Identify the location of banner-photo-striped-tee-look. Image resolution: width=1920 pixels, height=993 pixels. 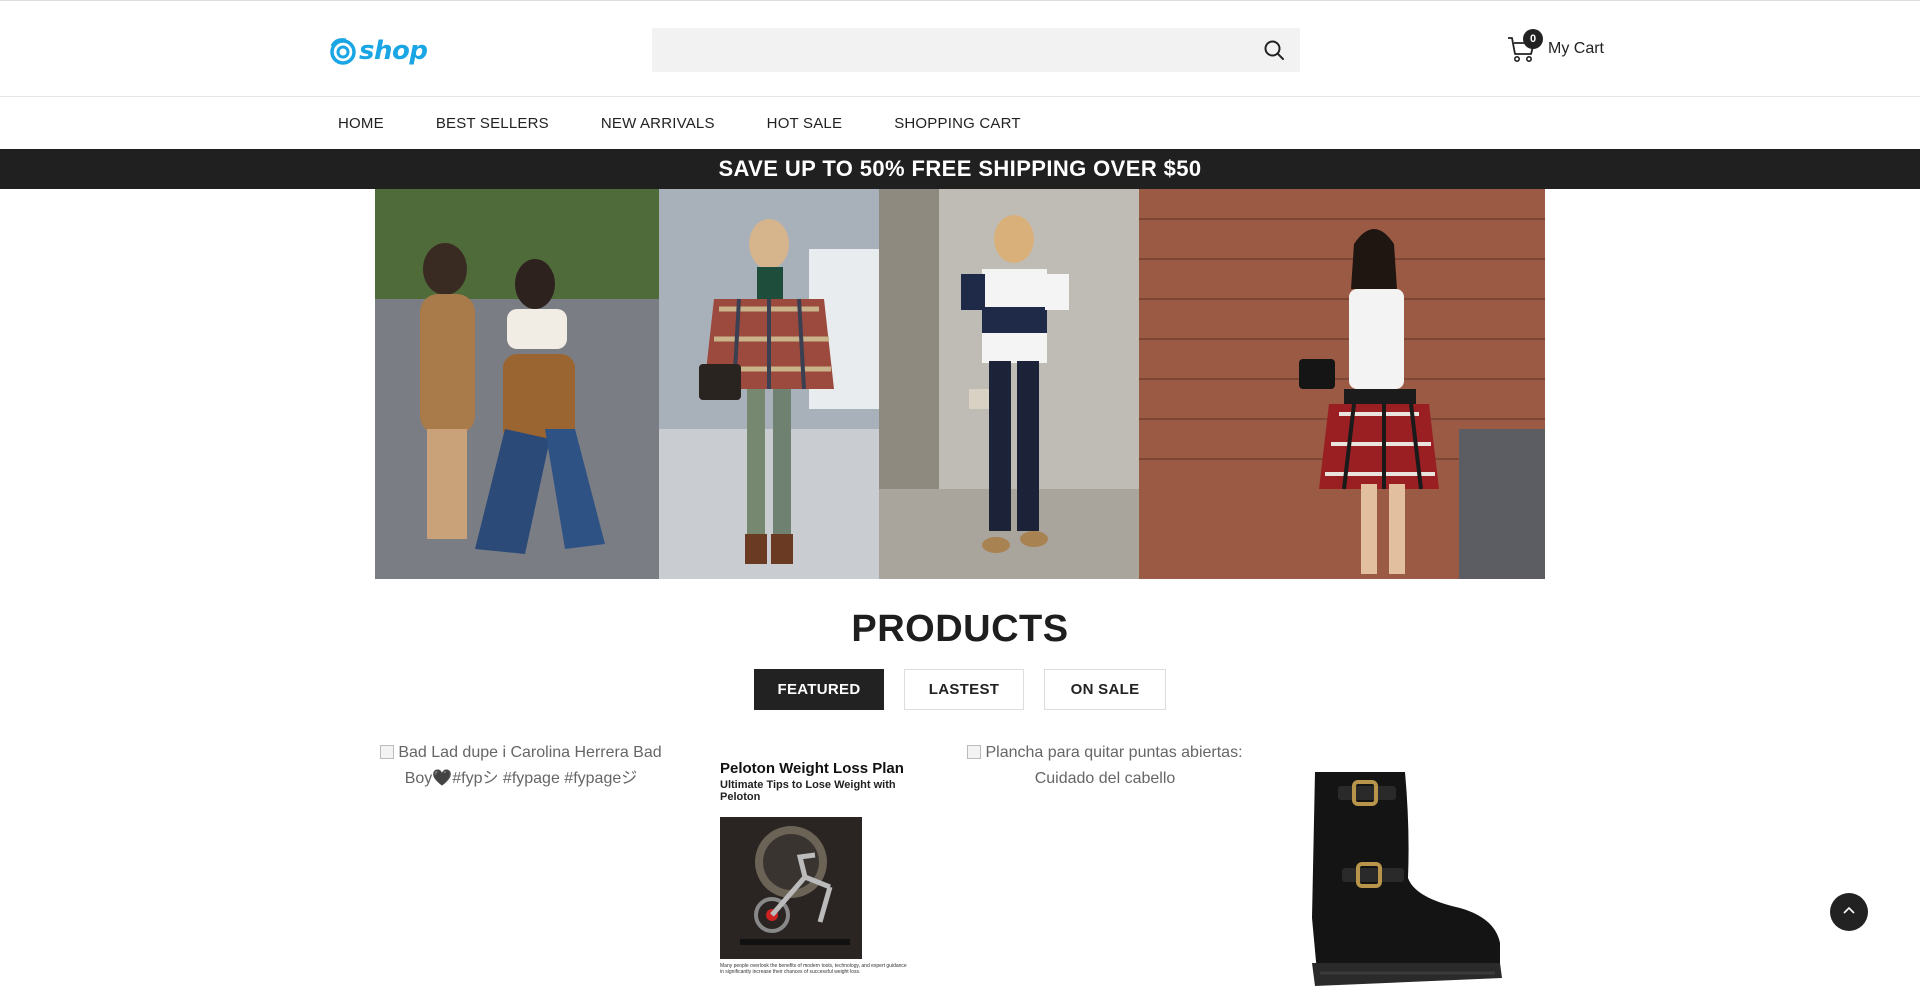
(1009, 384).